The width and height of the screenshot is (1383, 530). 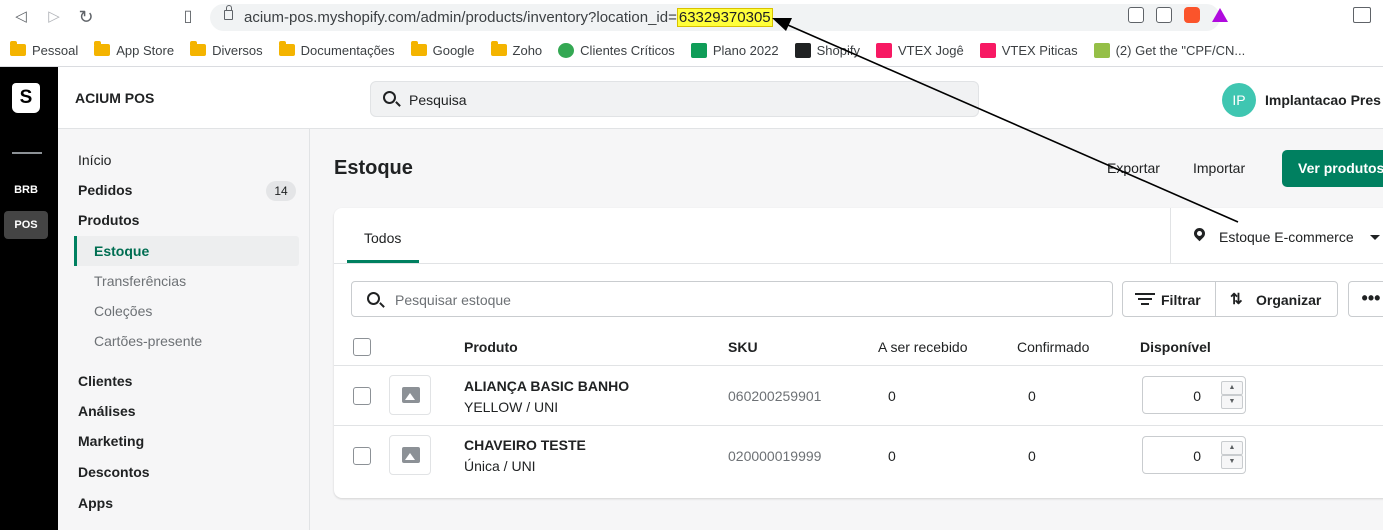 What do you see at coordinates (923, 347) in the screenshot?
I see `column-a-ser-recebido: A ser recebido` at bounding box center [923, 347].